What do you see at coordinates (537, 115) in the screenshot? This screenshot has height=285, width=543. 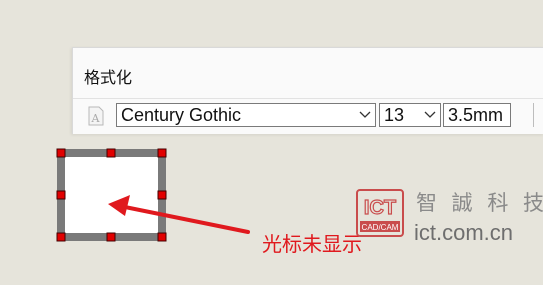 I see `panel-overflow-edge` at bounding box center [537, 115].